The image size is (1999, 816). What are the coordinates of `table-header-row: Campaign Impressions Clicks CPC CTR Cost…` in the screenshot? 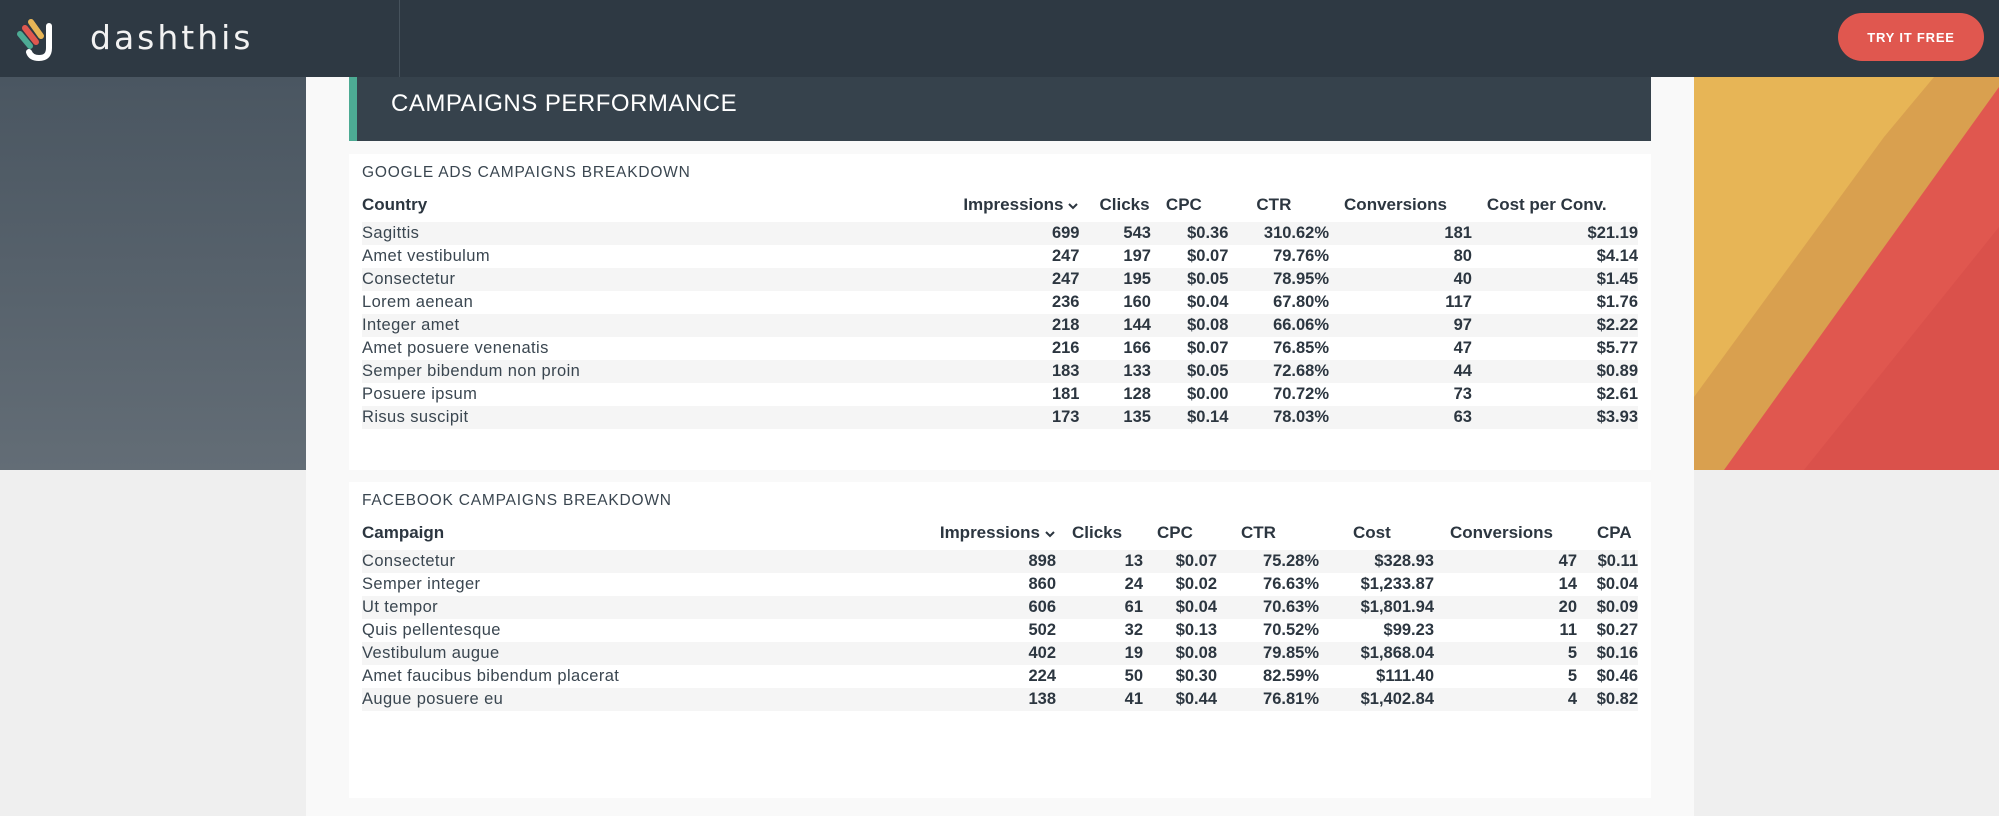 It's located at (1000, 533).